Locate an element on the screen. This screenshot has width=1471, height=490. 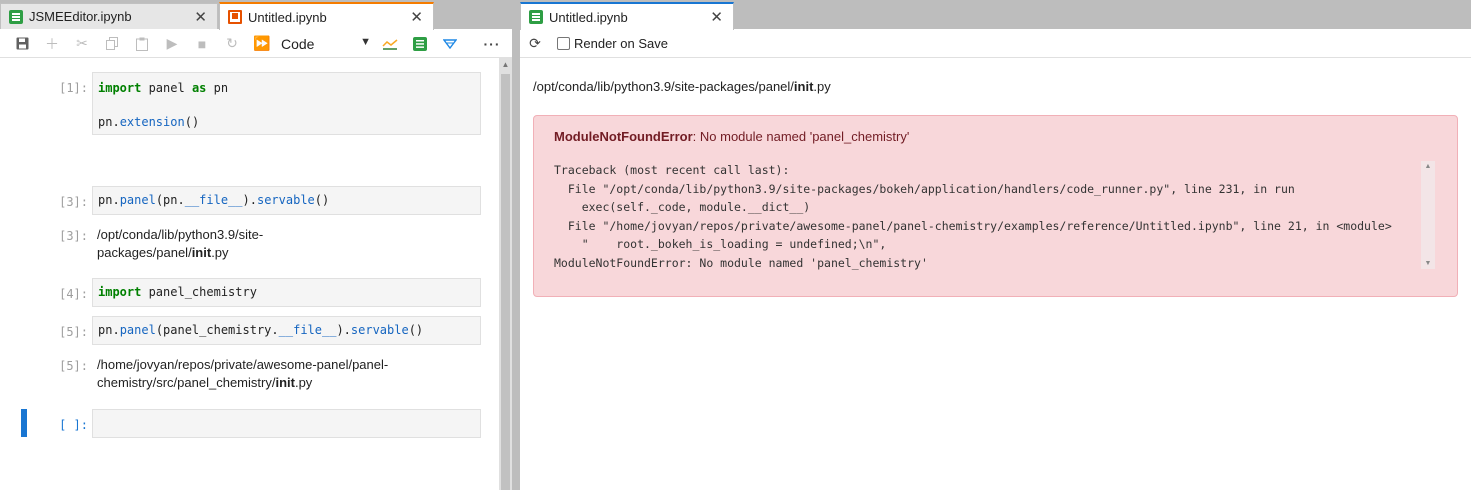
input-prompt: [ ]: is located at coordinates (73, 425).